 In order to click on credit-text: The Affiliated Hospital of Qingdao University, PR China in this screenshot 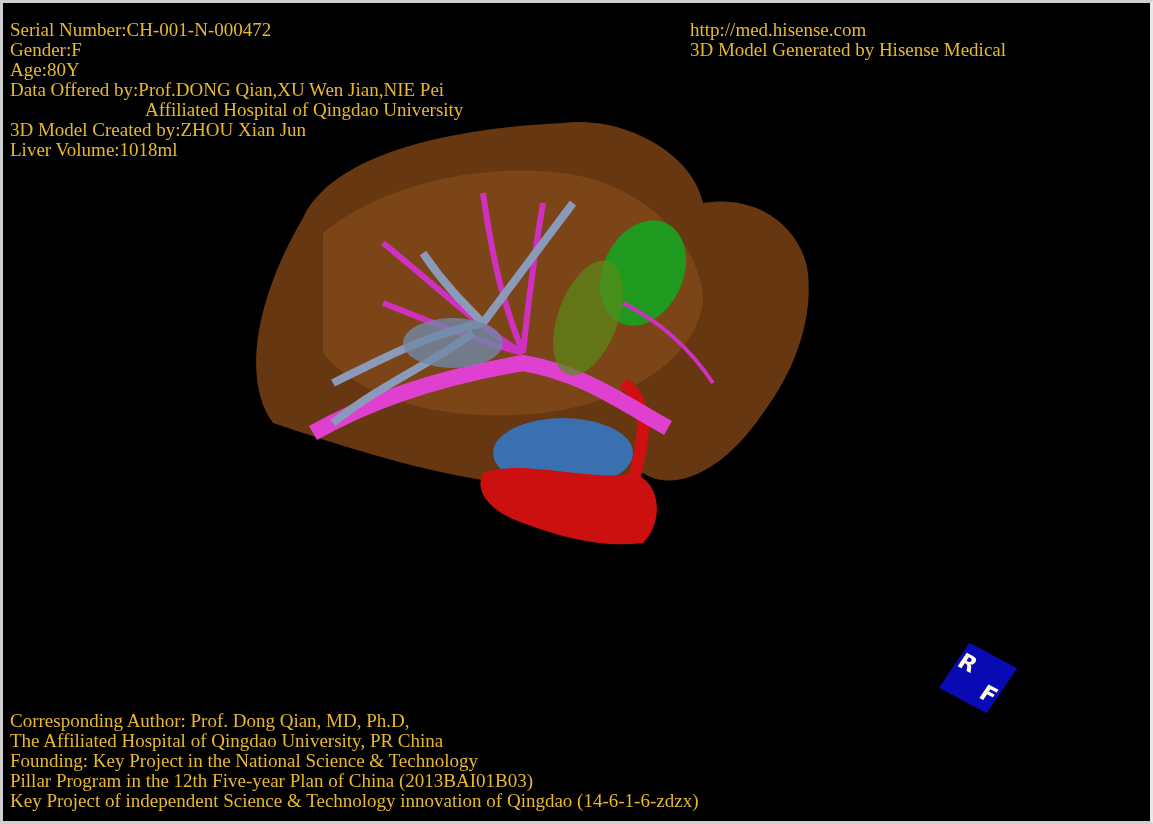, I will do `click(227, 740)`.